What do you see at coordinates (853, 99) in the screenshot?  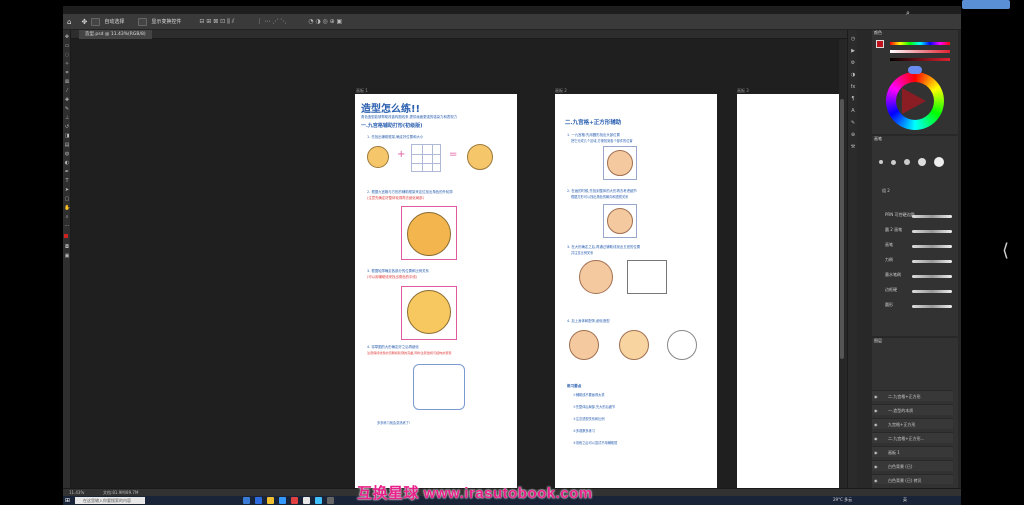 I see `paragraph-icon: ¶` at bounding box center [853, 99].